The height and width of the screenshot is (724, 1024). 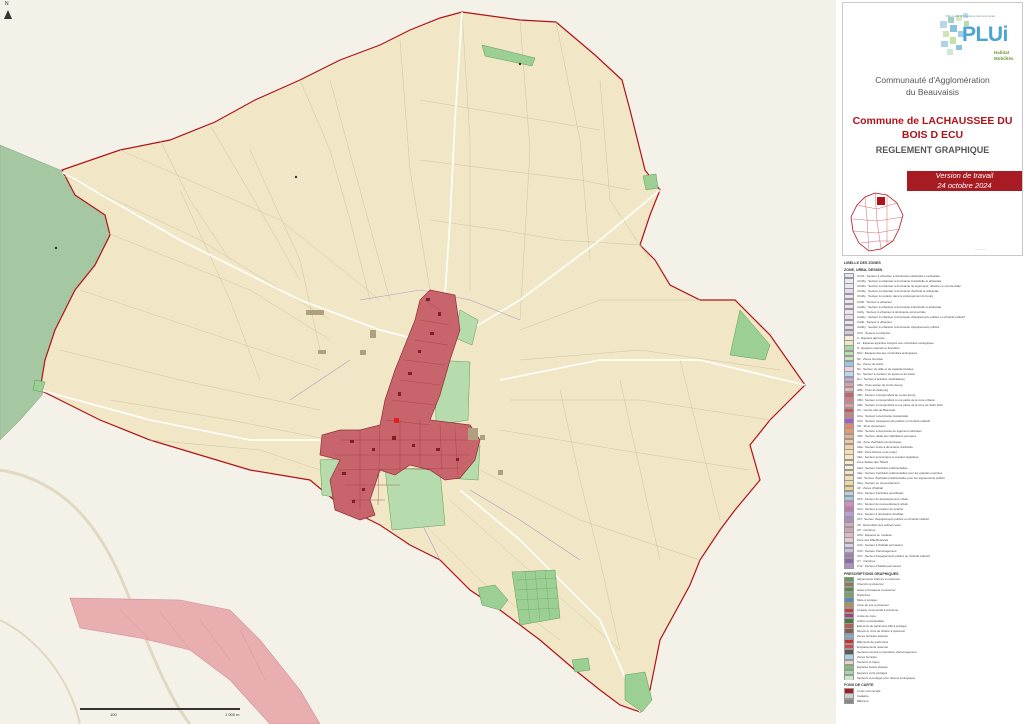 What do you see at coordinates (873, 462) in the screenshot?
I see `legend-zone-label: Zone dédiée des Tilleuls` at bounding box center [873, 462].